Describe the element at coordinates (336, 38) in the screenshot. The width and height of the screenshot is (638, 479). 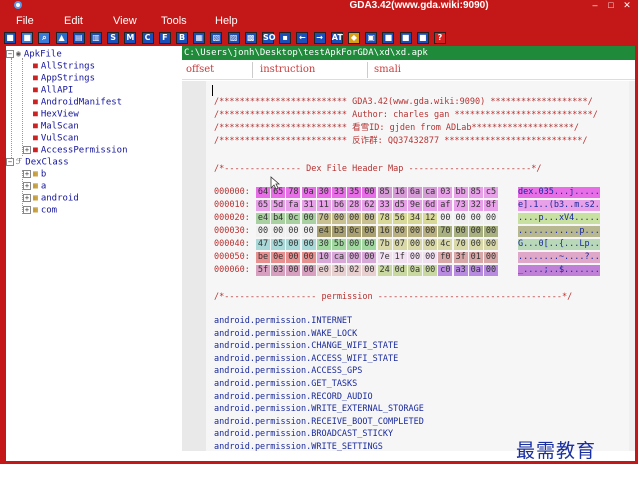
I see `toolbar-button-20: AT` at that location.